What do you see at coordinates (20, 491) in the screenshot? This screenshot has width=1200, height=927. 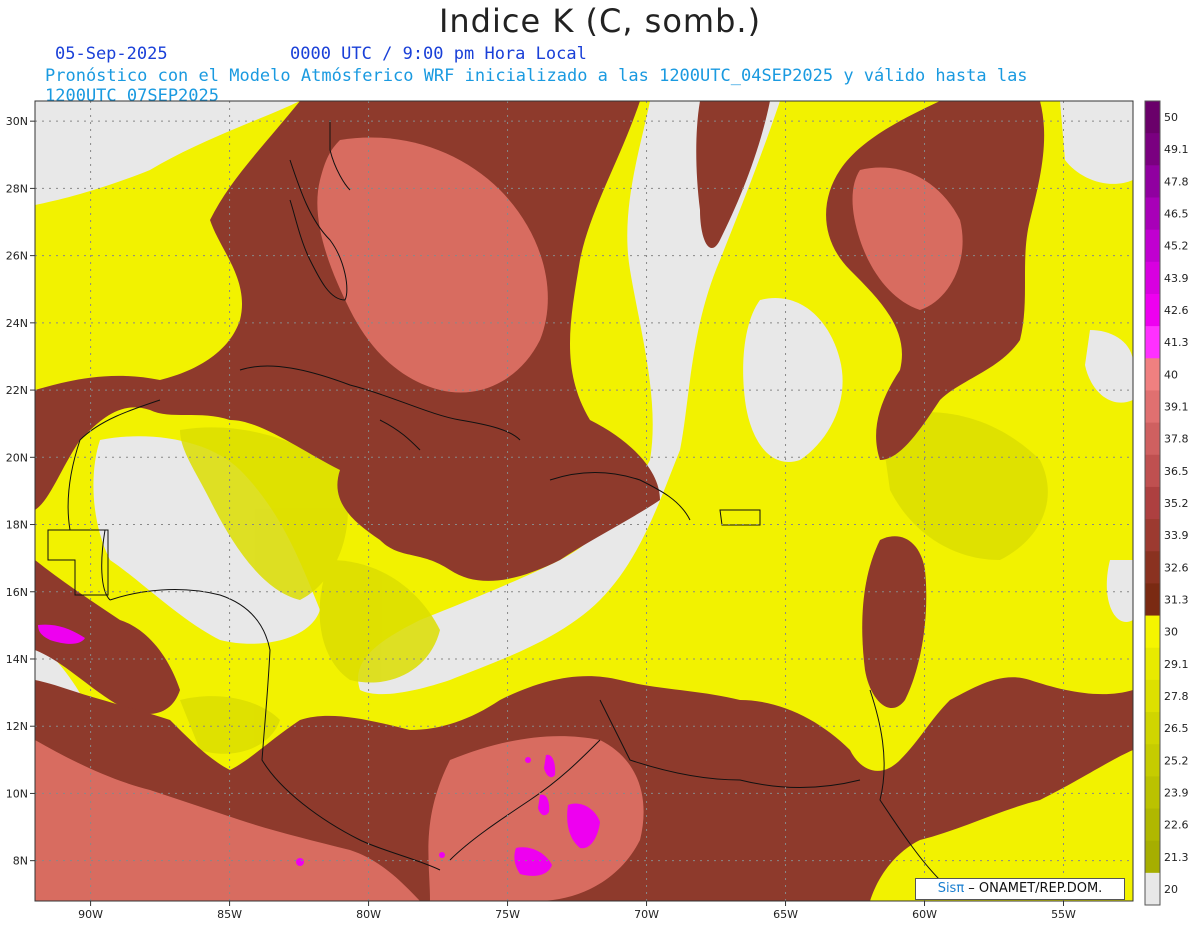 I see `latitude-axis: 30N 28N 26N 24N 22N 20N 18N 16N 14N 12N 10N 8N` at bounding box center [20, 491].